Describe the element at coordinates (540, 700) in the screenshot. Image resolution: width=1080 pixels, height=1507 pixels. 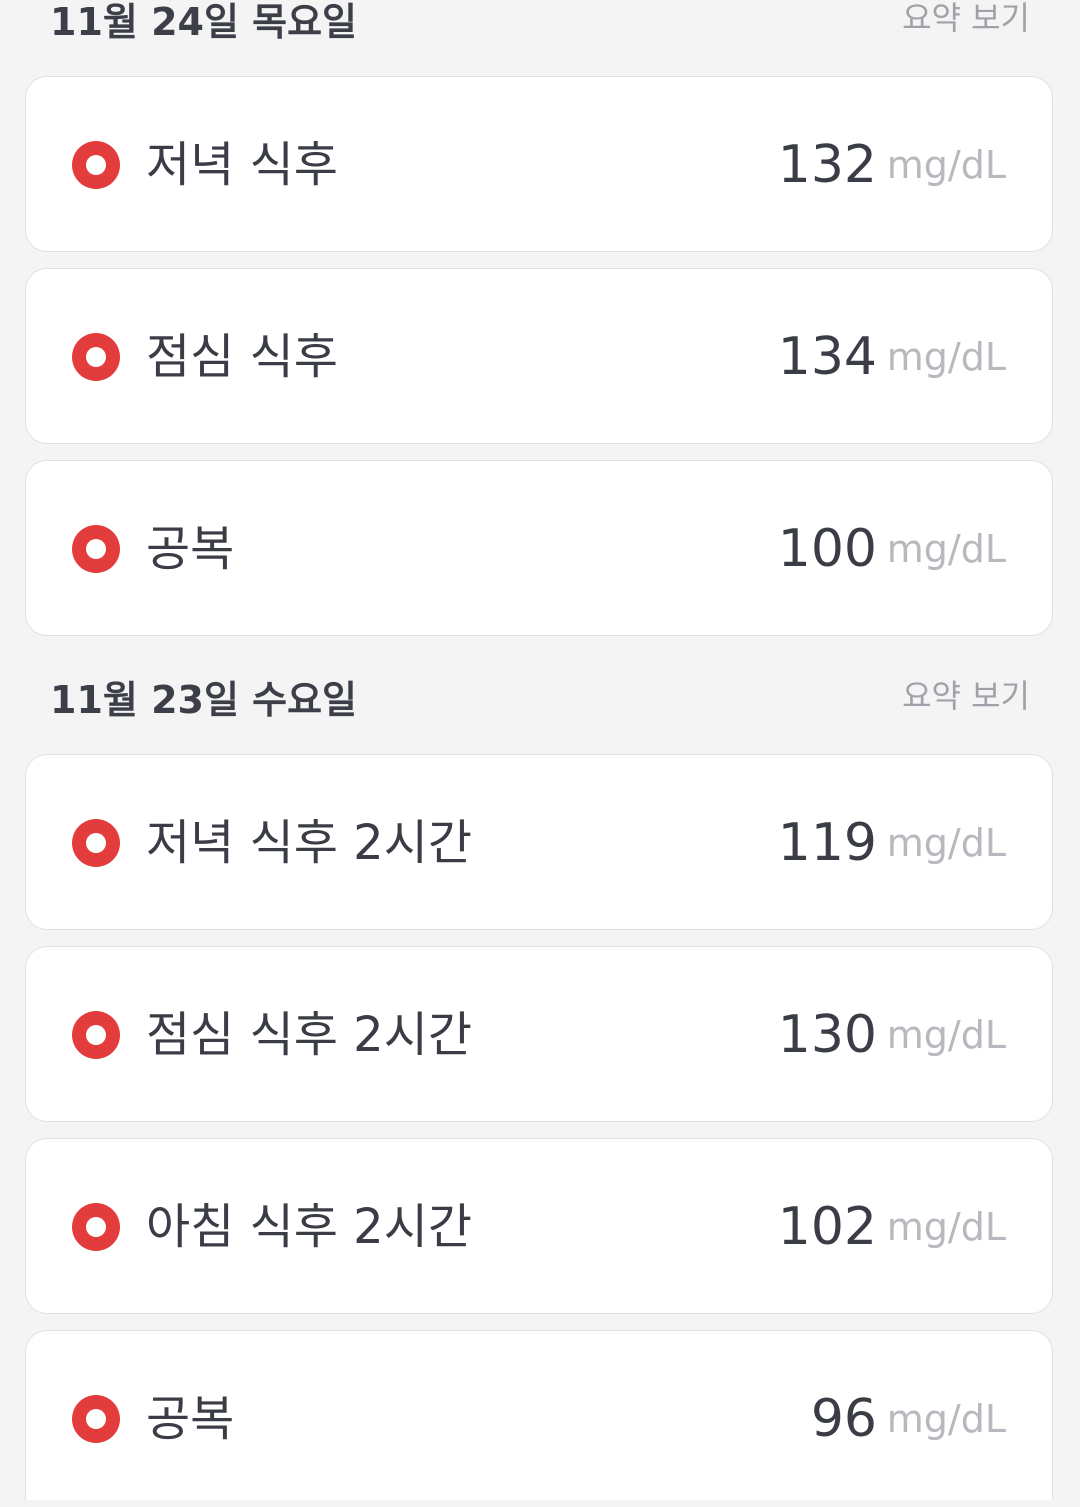
I see `day-section-header: 11월 23일 수요일 요약 보기` at that location.